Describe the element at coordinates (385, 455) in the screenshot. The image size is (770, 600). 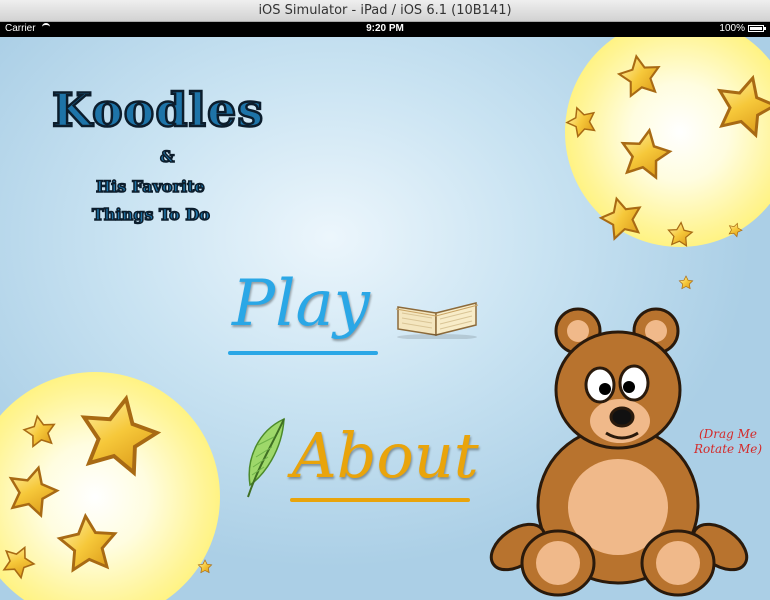
I see `about-button: About` at that location.